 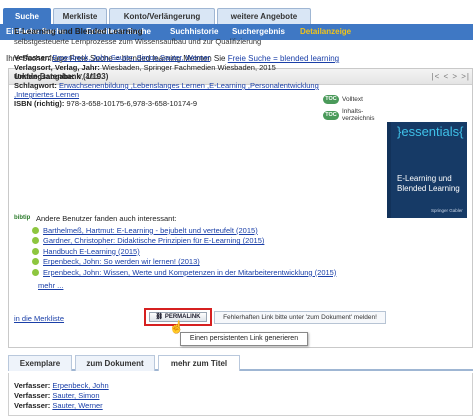 What do you see at coordinates (264, 16) in the screenshot?
I see `tab-weitere-angebote: weitere Angebote` at bounding box center [264, 16].